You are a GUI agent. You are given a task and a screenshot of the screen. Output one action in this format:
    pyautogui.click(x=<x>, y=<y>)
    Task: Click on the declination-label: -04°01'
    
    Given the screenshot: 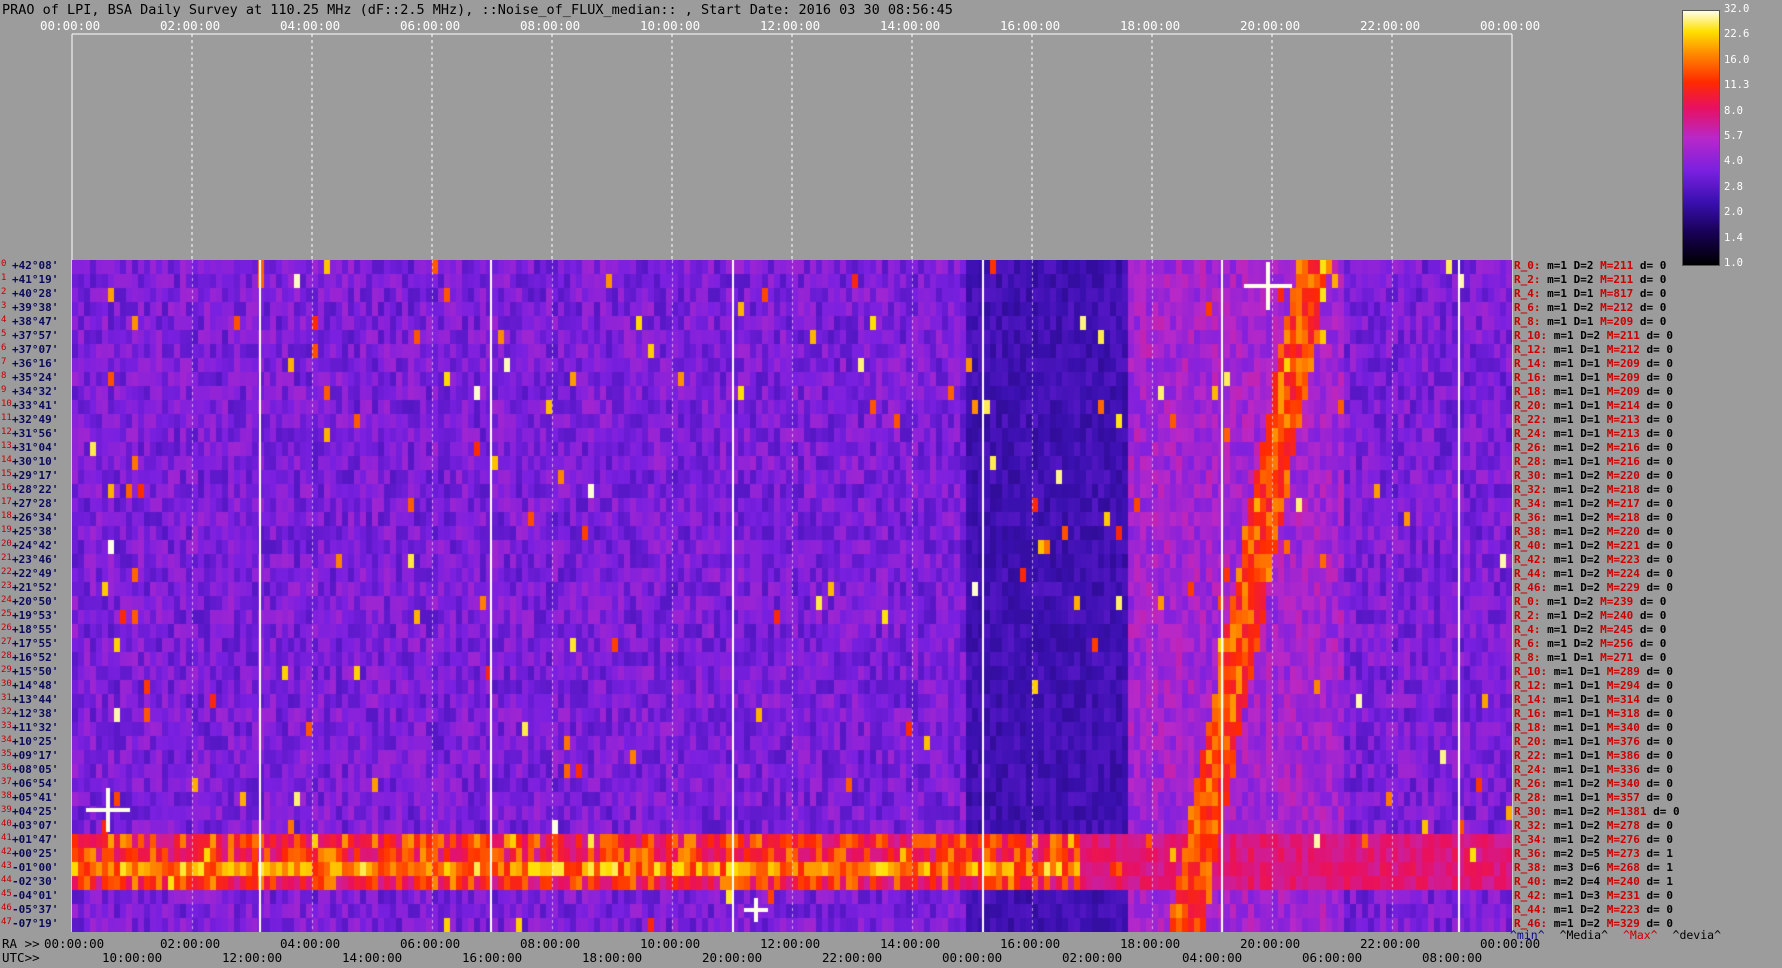 What is the action you would take?
    pyautogui.click(x=35, y=895)
    